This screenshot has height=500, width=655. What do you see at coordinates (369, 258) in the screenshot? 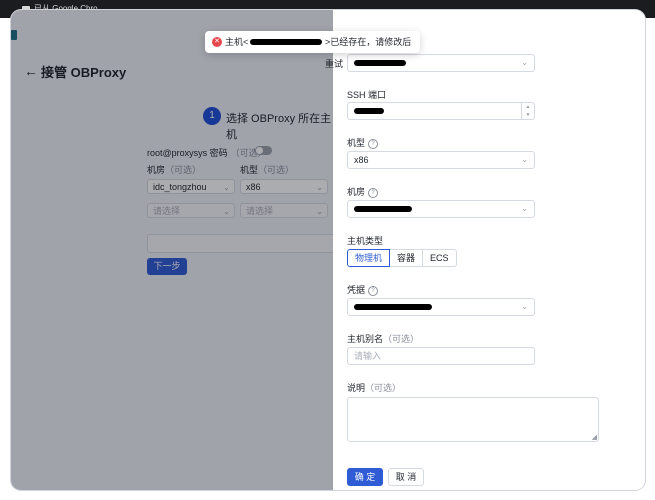
I see `host-type-physical: 物理机` at bounding box center [369, 258].